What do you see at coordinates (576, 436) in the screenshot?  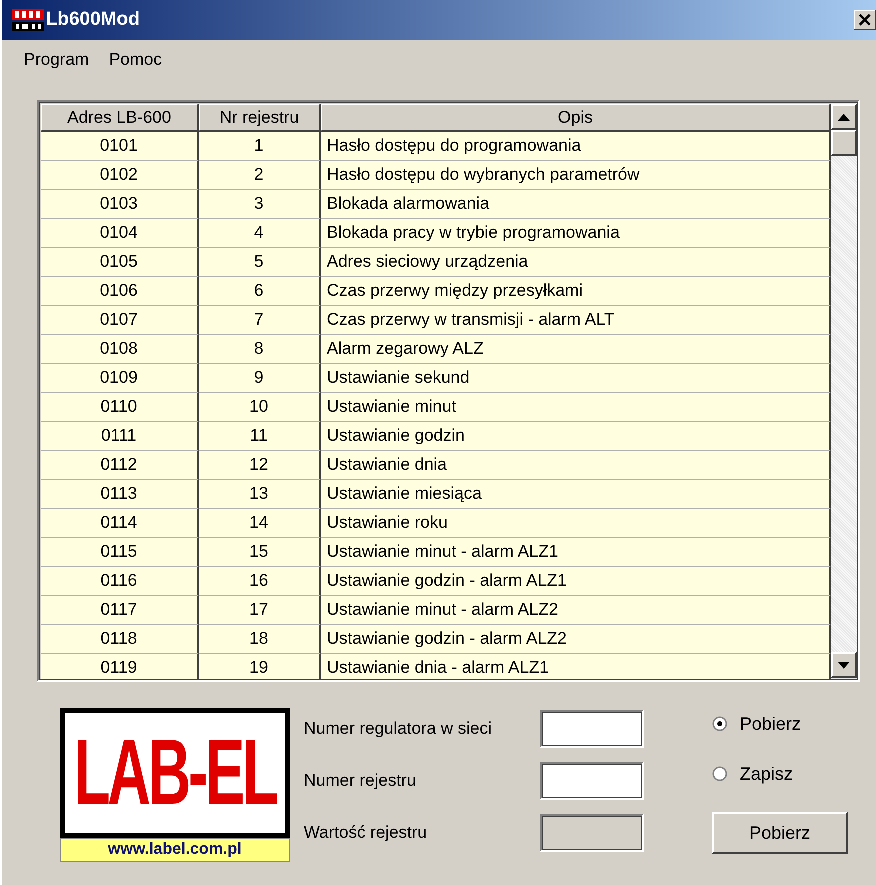 I see `table-cell: Ustawianie godzin` at bounding box center [576, 436].